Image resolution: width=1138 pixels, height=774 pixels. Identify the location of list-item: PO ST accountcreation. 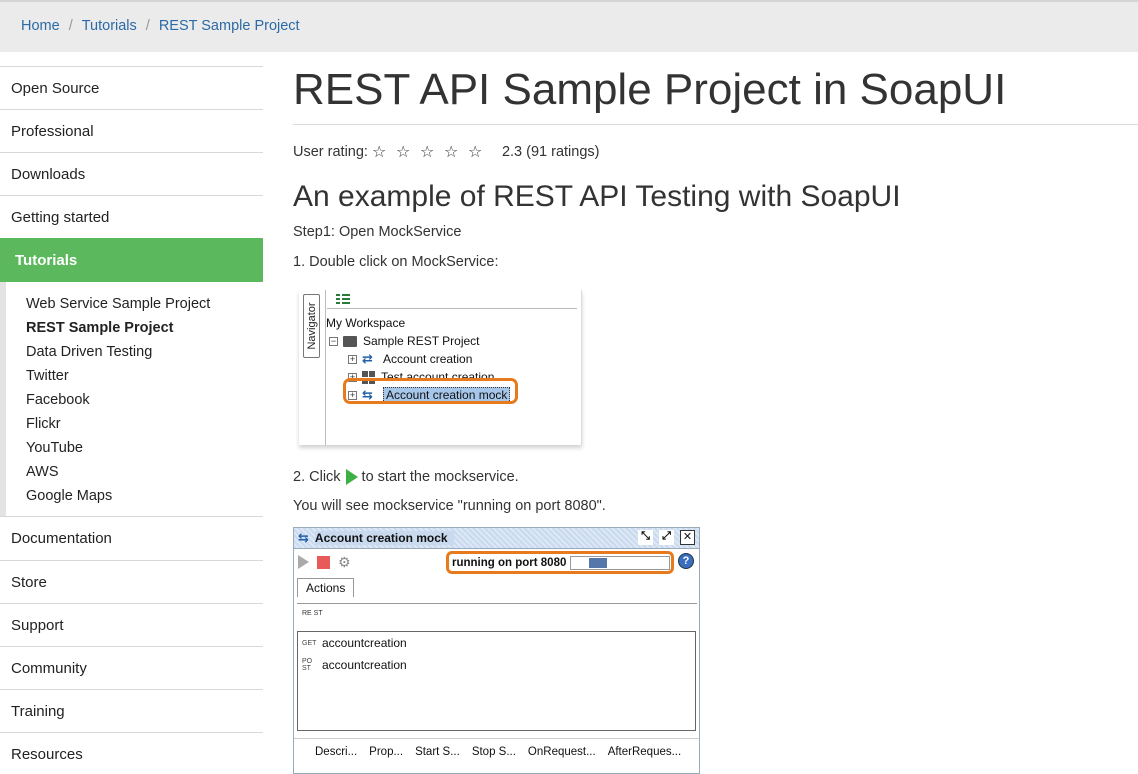
(496, 665).